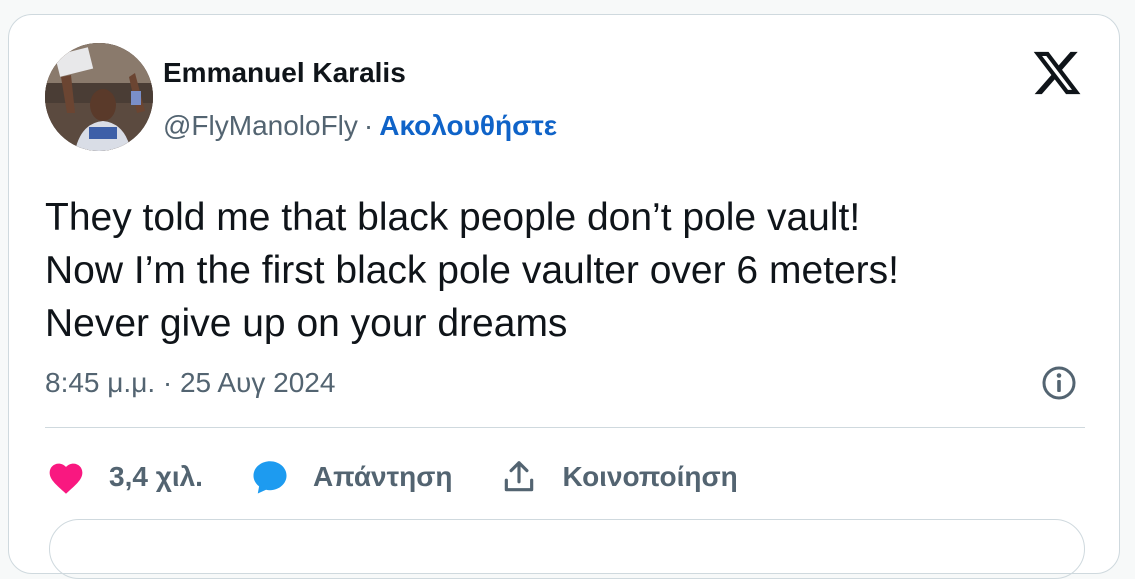 The height and width of the screenshot is (579, 1135). Describe the element at coordinates (156, 476) in the screenshot. I see `like-count: 3,4 χιλ.` at that location.